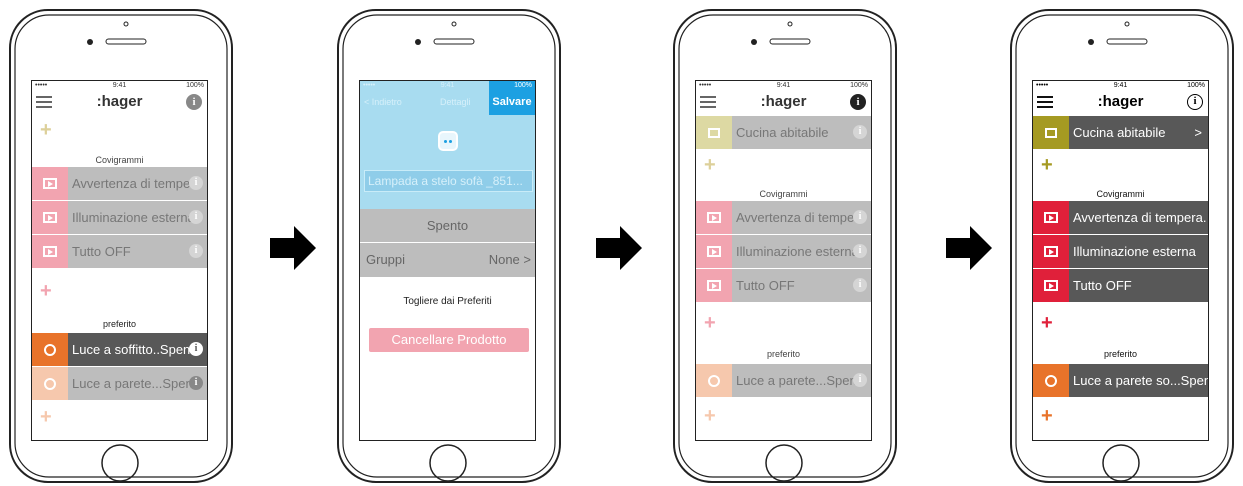 This screenshot has width=1243, height=486. I want to click on room-row: Cucina abitabile i, so click(783, 133).